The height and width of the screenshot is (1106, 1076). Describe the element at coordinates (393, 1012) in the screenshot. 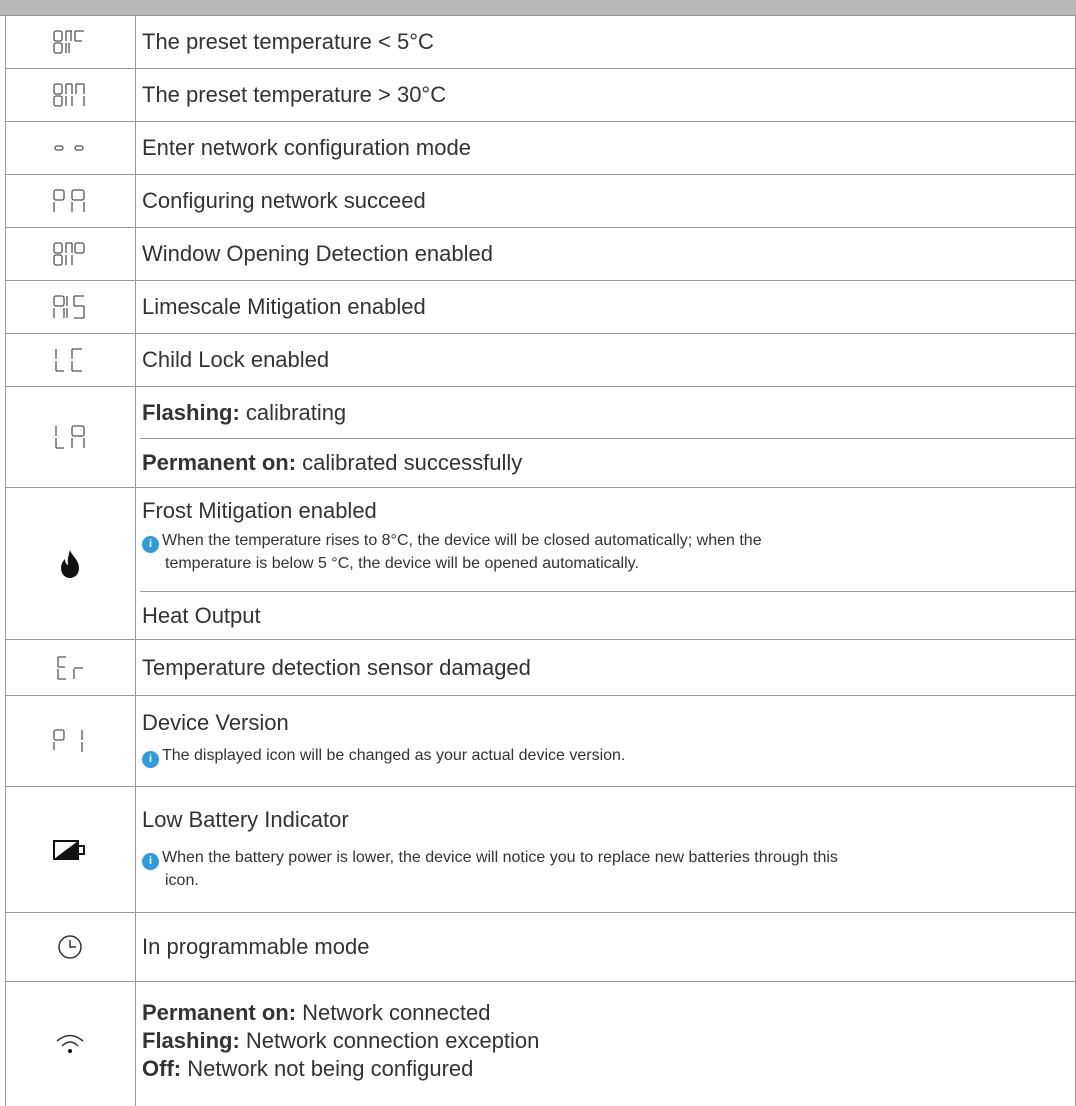

I see `state-text: Network connected` at that location.